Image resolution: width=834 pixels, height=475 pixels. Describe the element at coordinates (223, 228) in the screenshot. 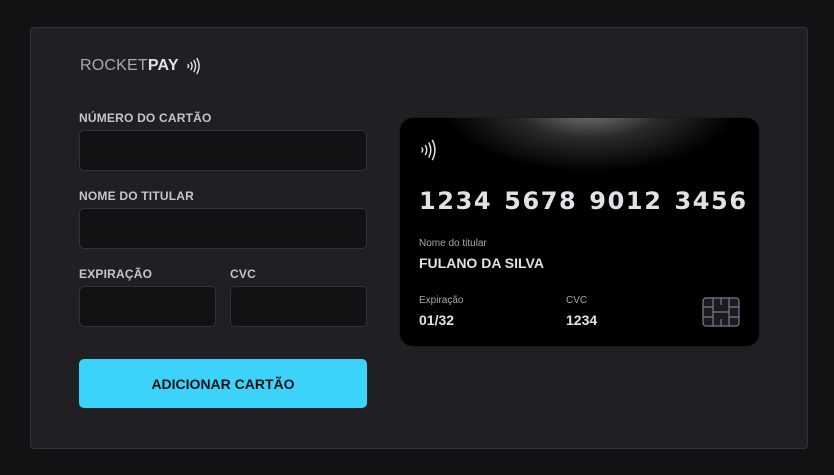

I see `holder-name-input` at that location.